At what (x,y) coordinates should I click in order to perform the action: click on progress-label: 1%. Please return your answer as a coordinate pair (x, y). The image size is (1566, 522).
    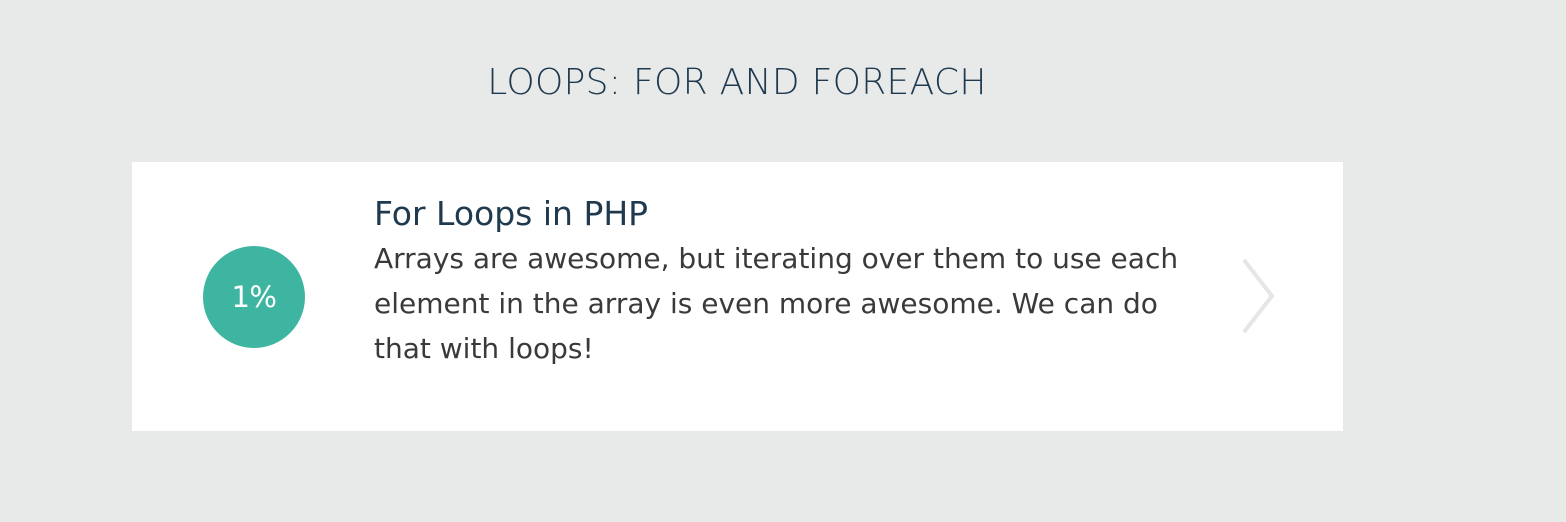
    Looking at the image, I should click on (254, 297).